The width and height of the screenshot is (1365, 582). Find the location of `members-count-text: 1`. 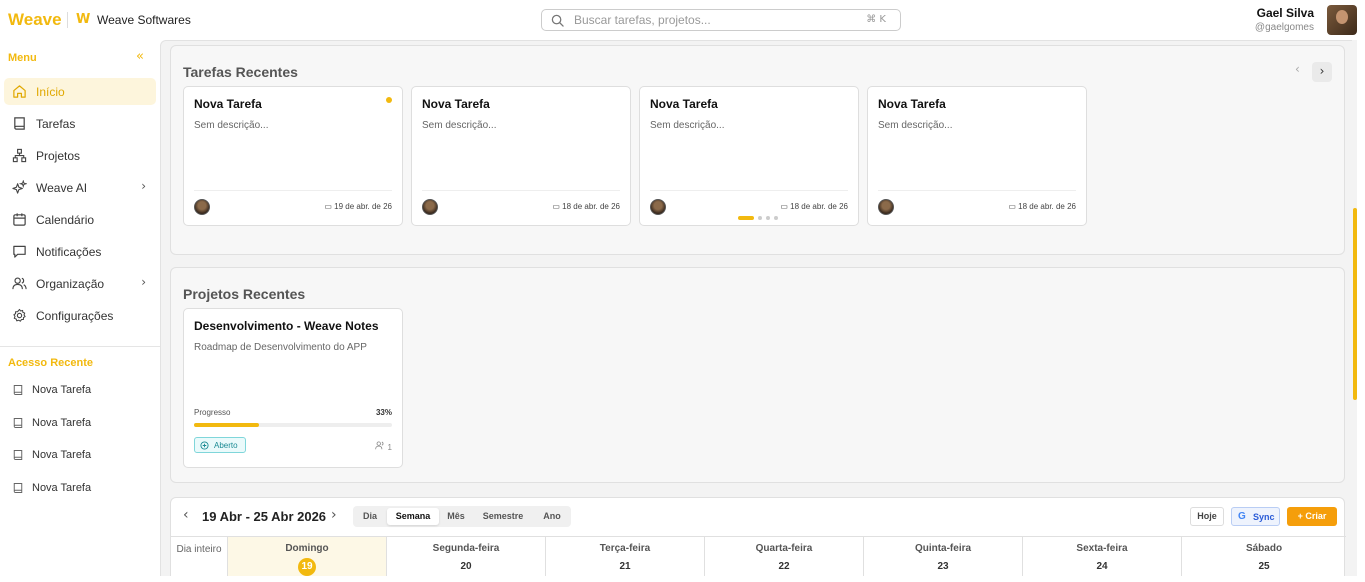

members-count-text: 1 is located at coordinates (389, 447).